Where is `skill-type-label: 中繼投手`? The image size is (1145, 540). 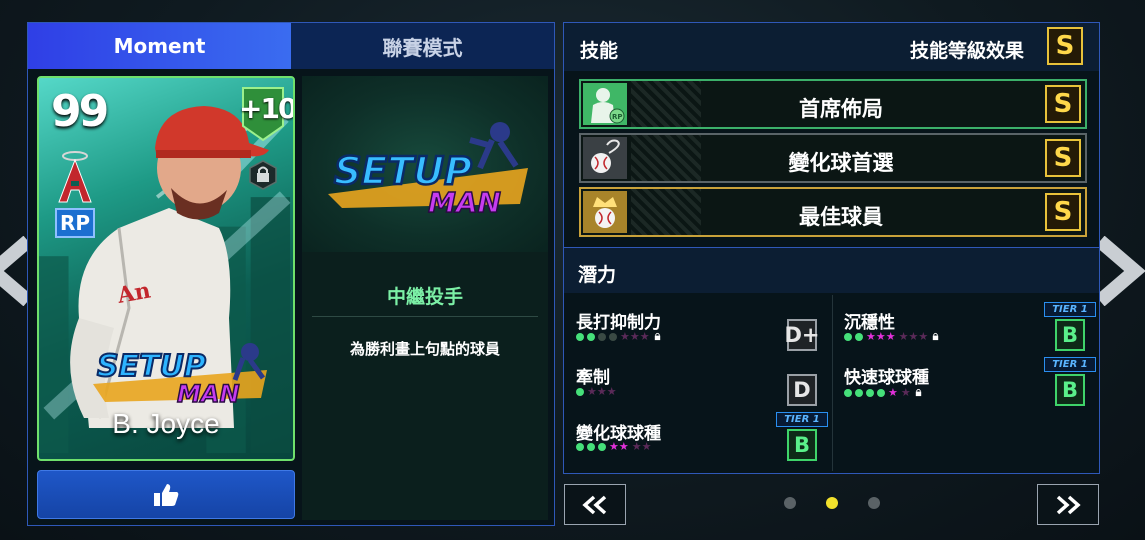
skill-type-label: 中繼投手 is located at coordinates (424, 297).